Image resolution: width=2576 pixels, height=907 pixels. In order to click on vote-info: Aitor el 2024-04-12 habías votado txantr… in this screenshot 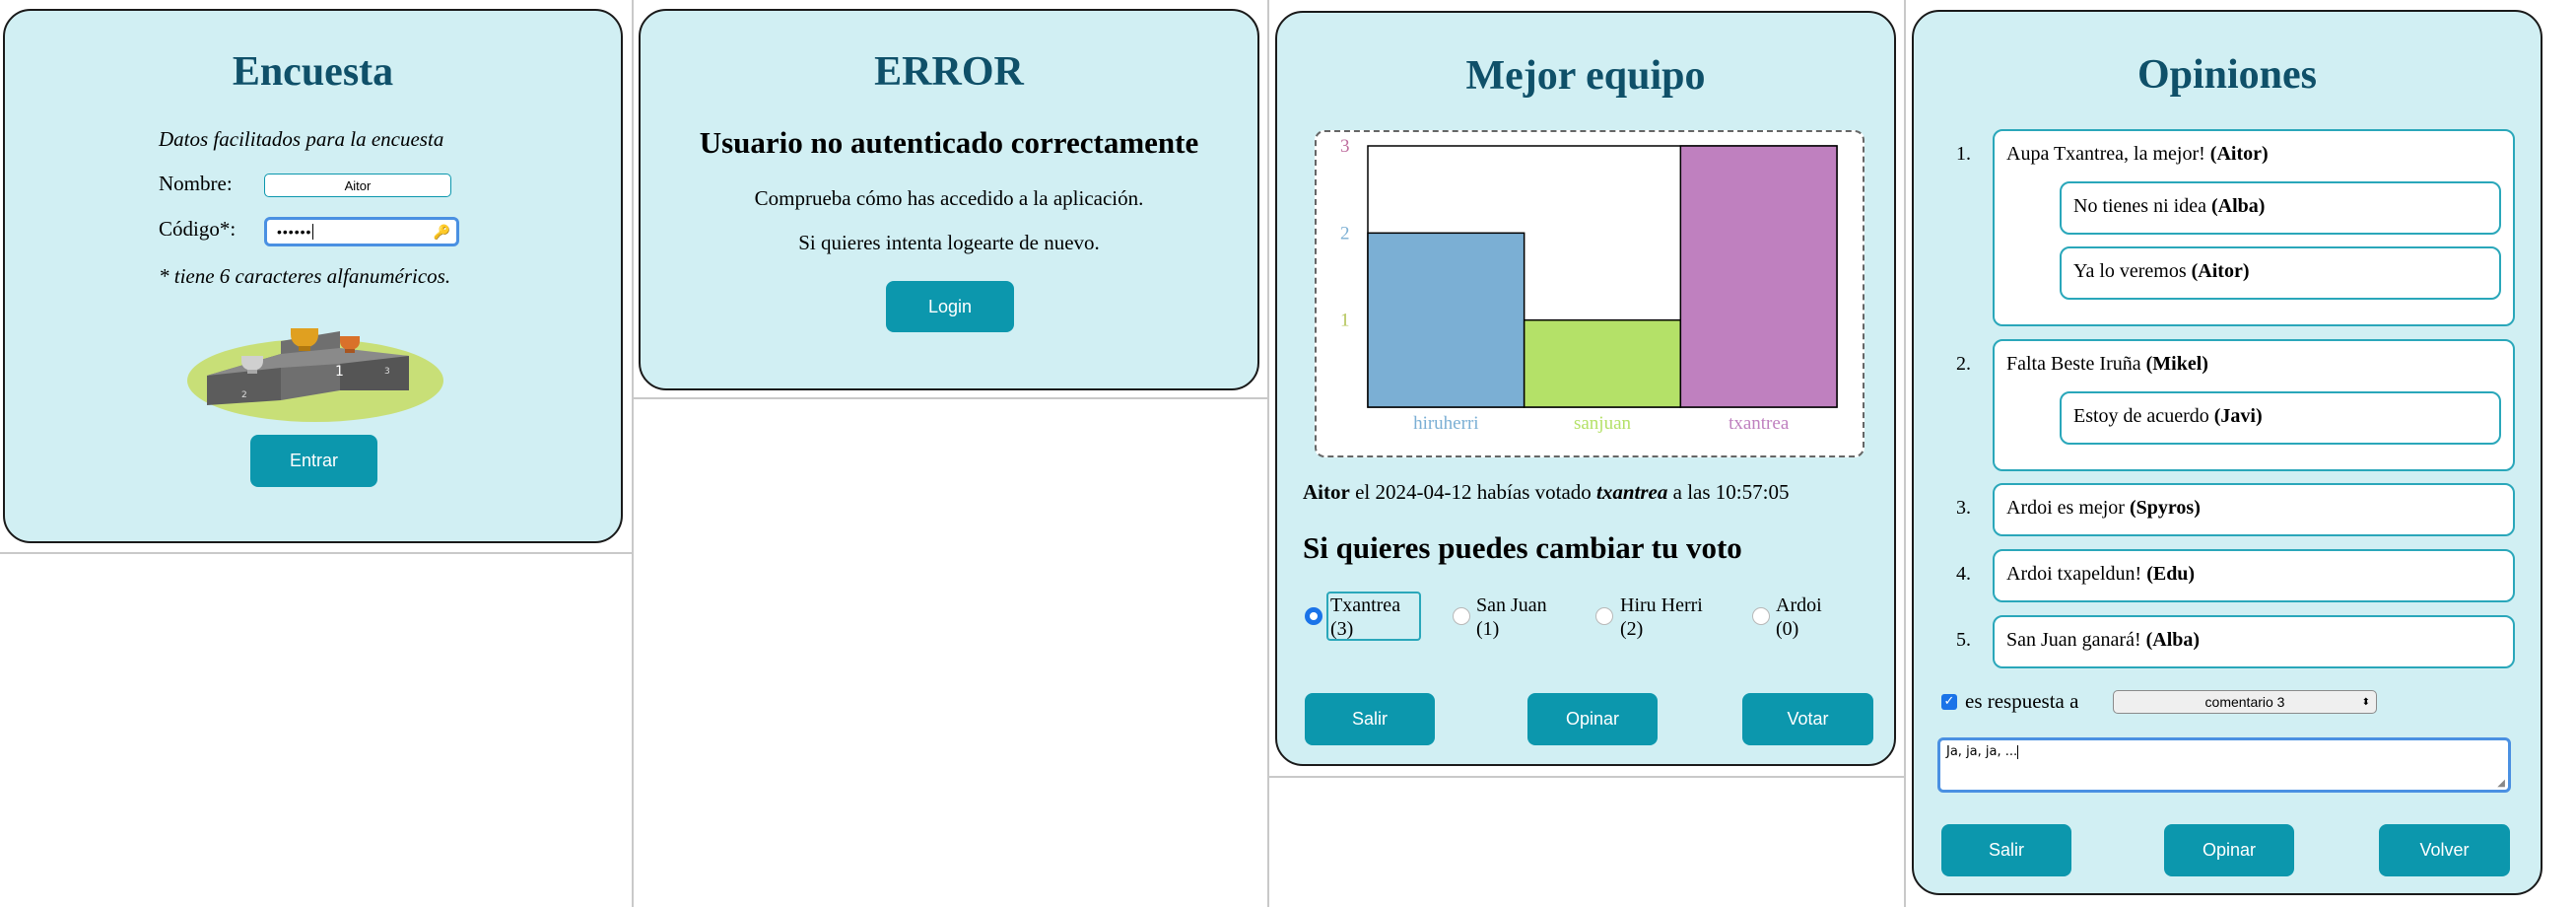, I will do `click(1546, 492)`.